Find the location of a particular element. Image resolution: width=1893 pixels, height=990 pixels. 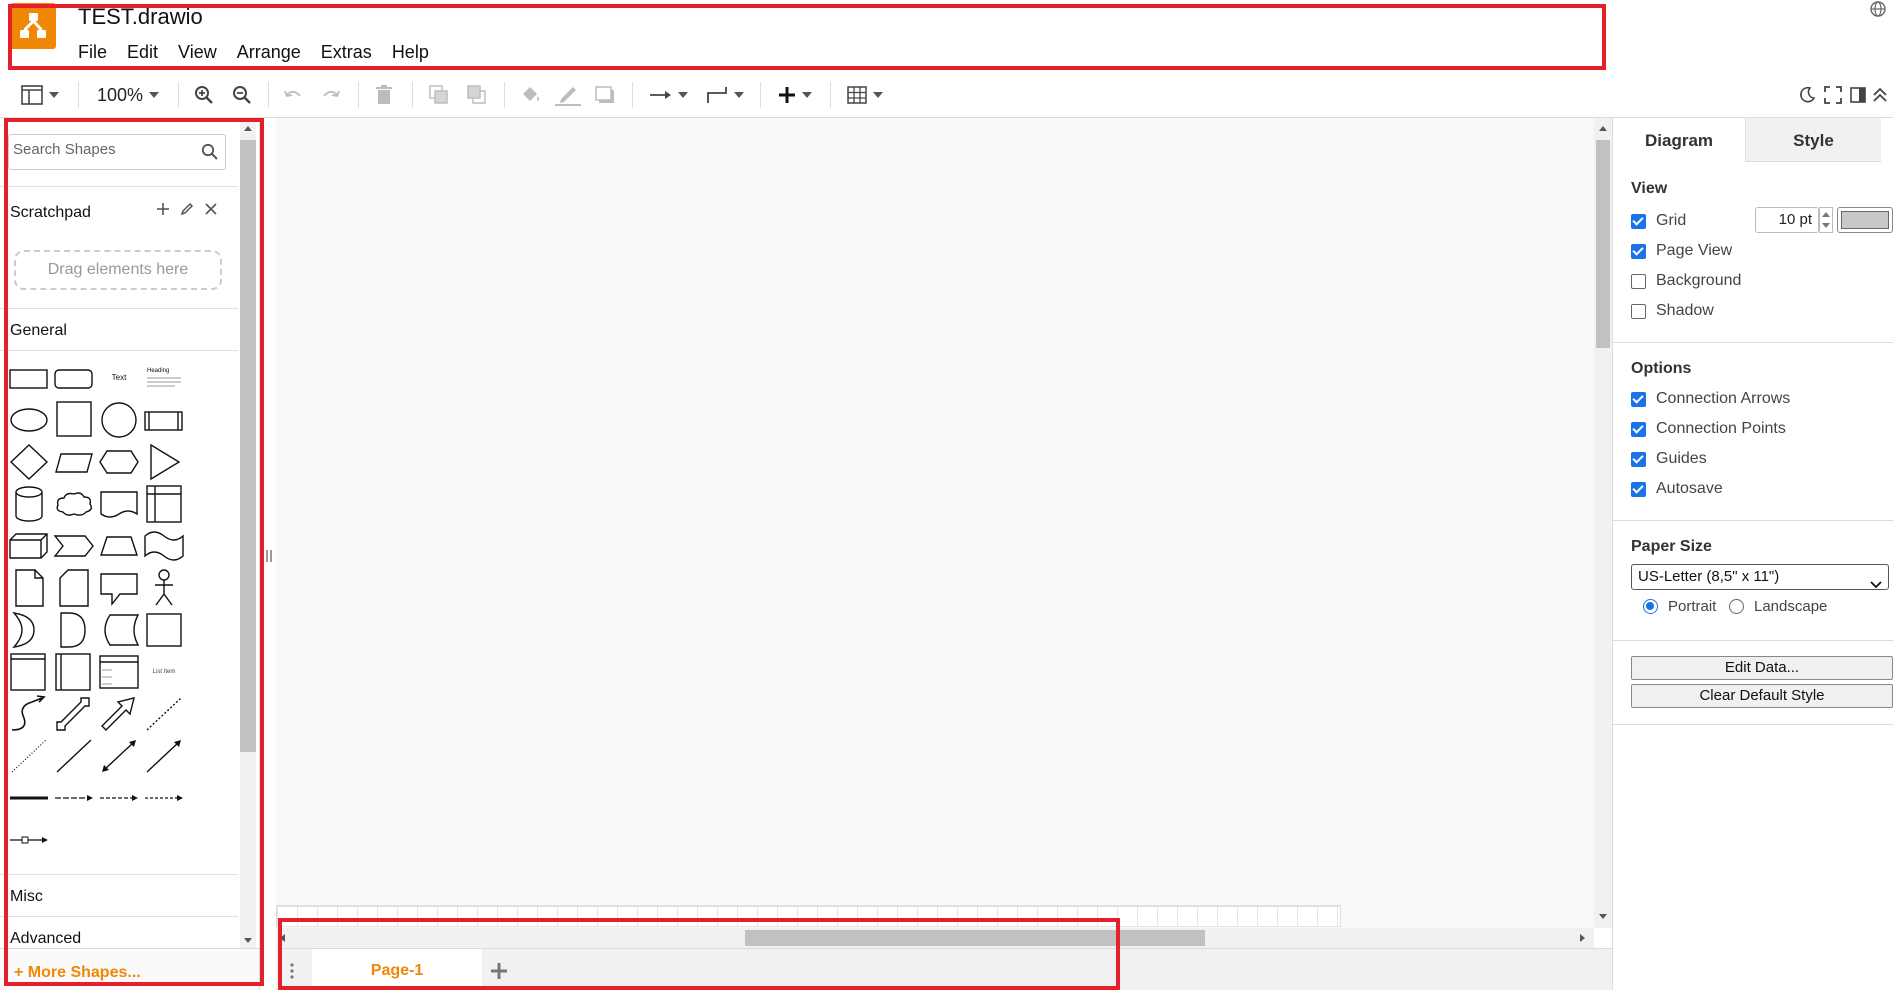

edit-pencil-icon is located at coordinates (187, 211).